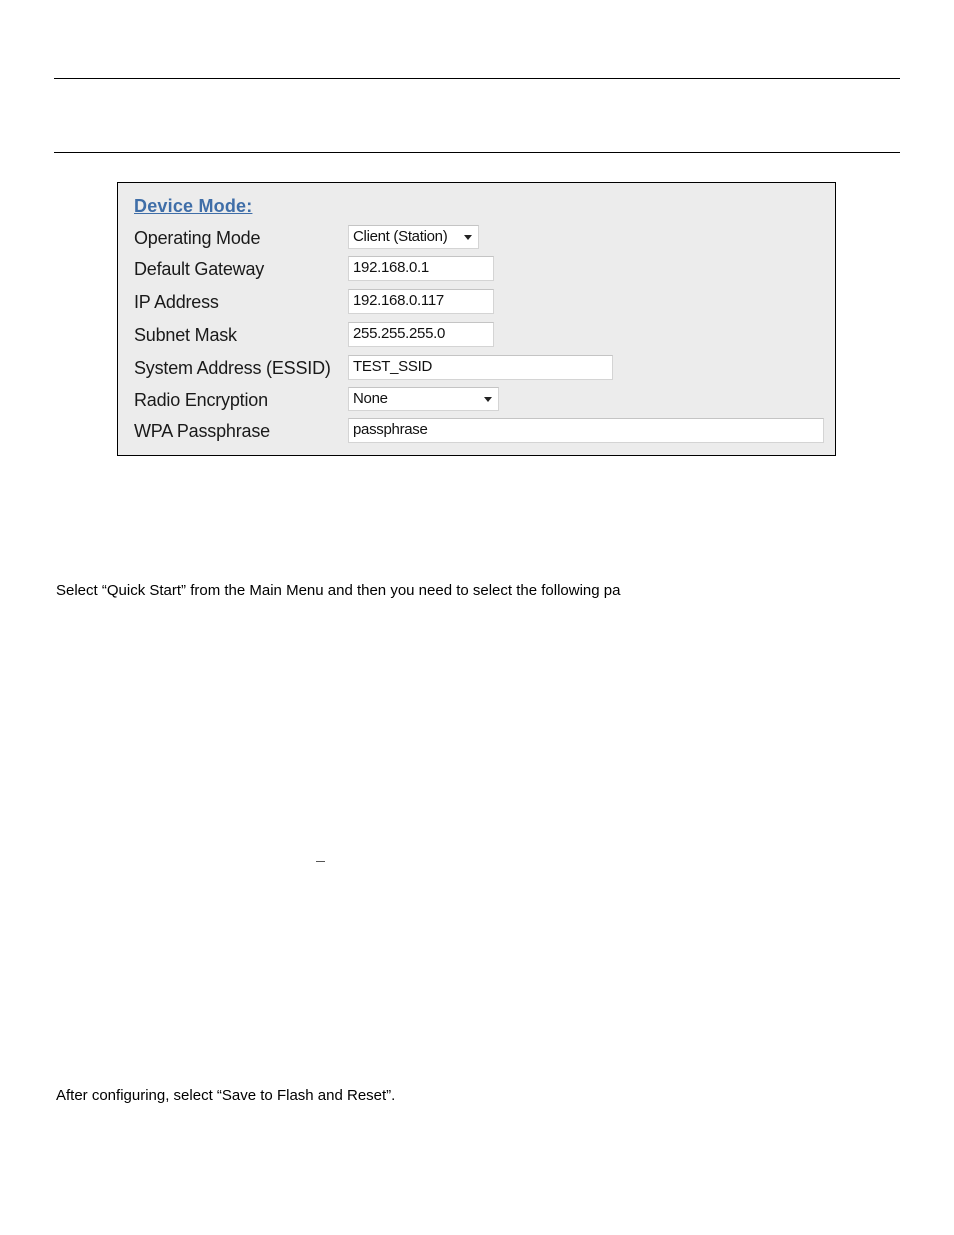 This screenshot has width=954, height=1235. Describe the element at coordinates (477, 78) in the screenshot. I see `header-rule-top` at that location.